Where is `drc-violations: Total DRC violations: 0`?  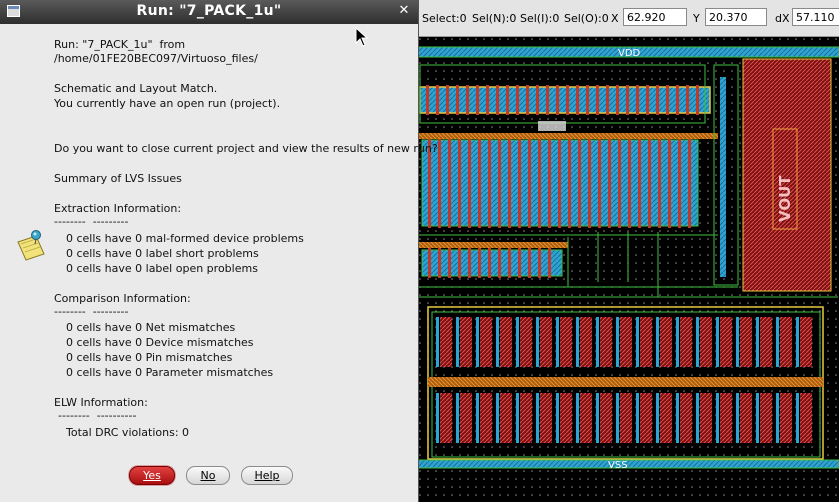 drc-violations: Total DRC violations: 0 is located at coordinates (128, 432).